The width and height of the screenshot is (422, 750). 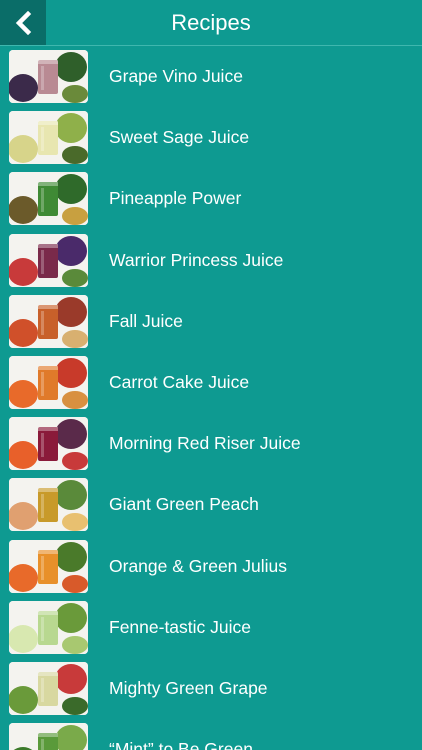 What do you see at coordinates (179, 381) in the screenshot?
I see `recipe-label: Carrot Cake Juice` at bounding box center [179, 381].